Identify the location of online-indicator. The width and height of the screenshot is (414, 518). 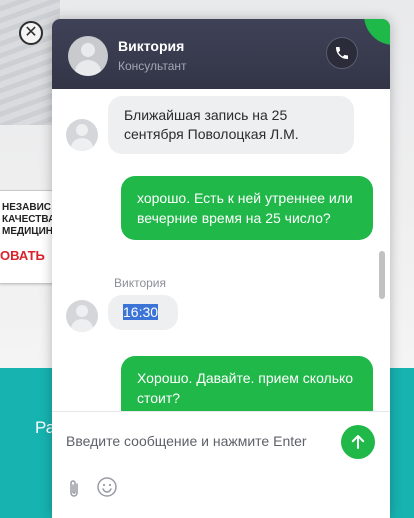
(377, 32).